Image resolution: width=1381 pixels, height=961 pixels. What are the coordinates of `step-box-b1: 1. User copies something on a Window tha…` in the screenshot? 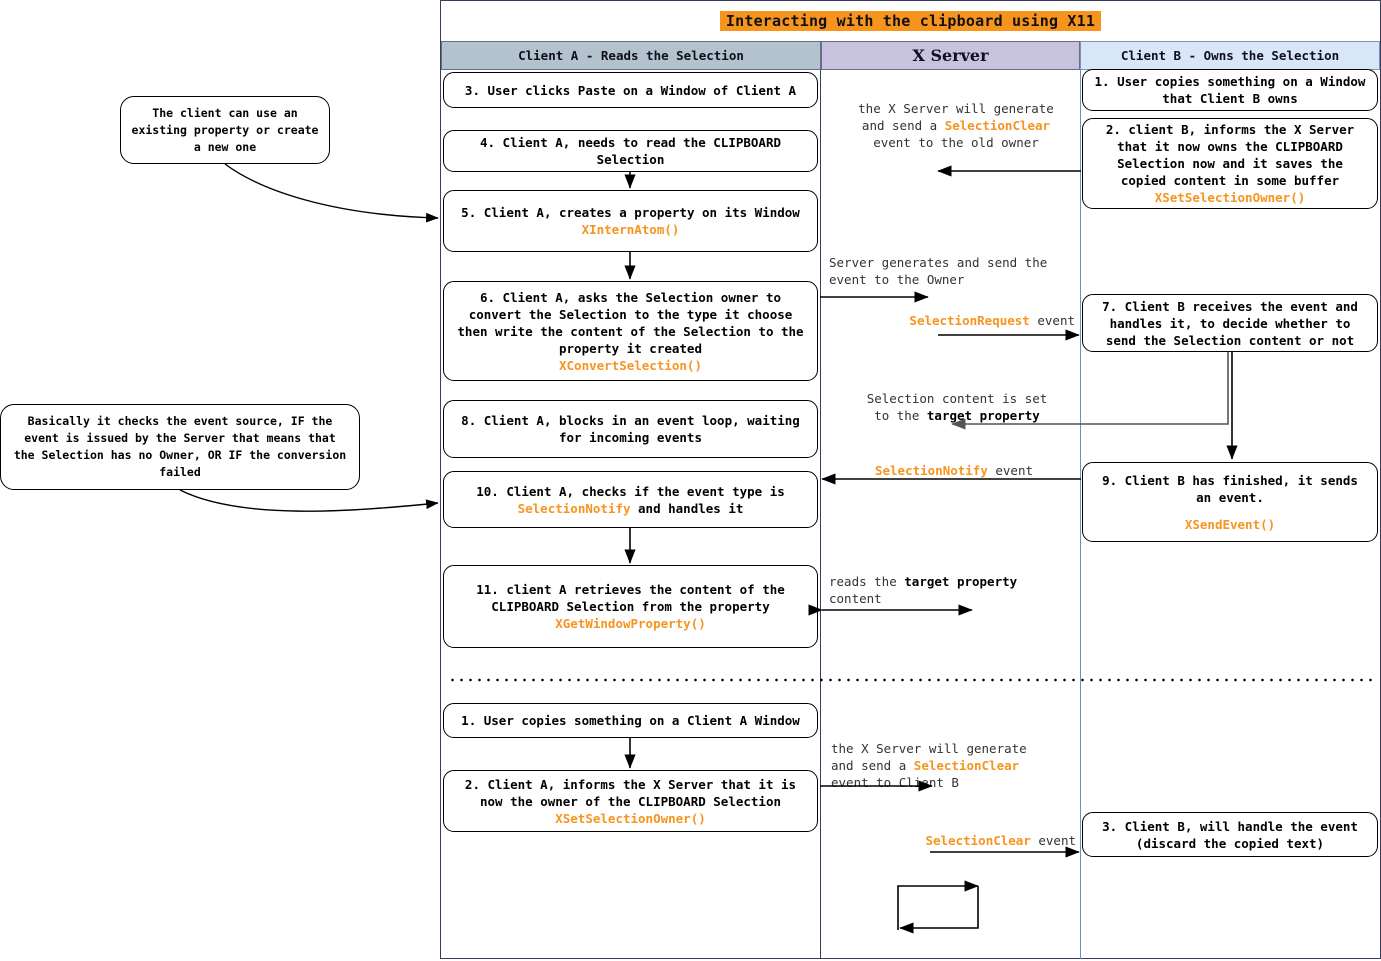 It's located at (1230, 90).